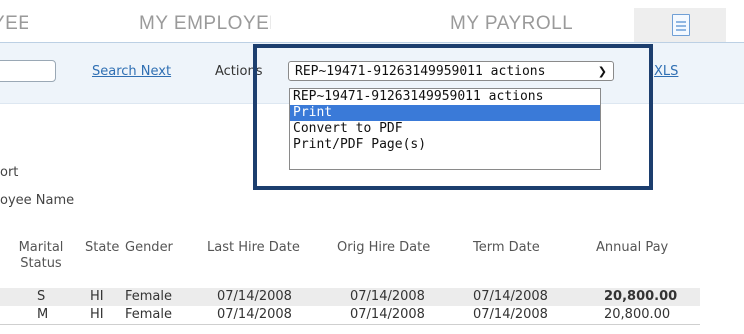 Image resolution: width=744 pixels, height=334 pixels. Describe the element at coordinates (102, 247) in the screenshot. I see `header-state: State` at that location.